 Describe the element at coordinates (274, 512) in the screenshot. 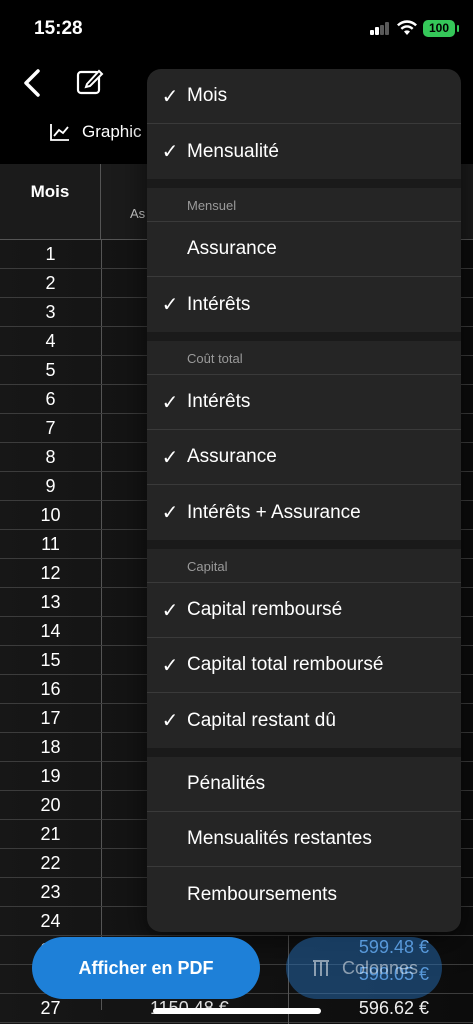

I see `menu-item-label: Intérêts + Assurance` at that location.